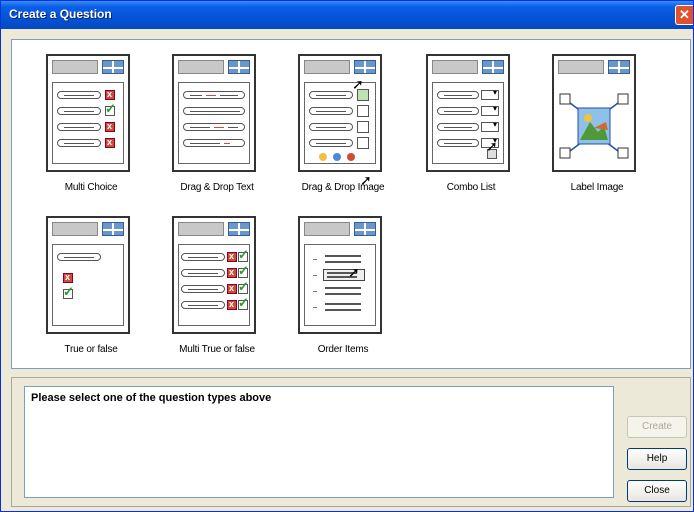 The width and height of the screenshot is (694, 512). I want to click on order-items-thumbnail, so click(340, 275).